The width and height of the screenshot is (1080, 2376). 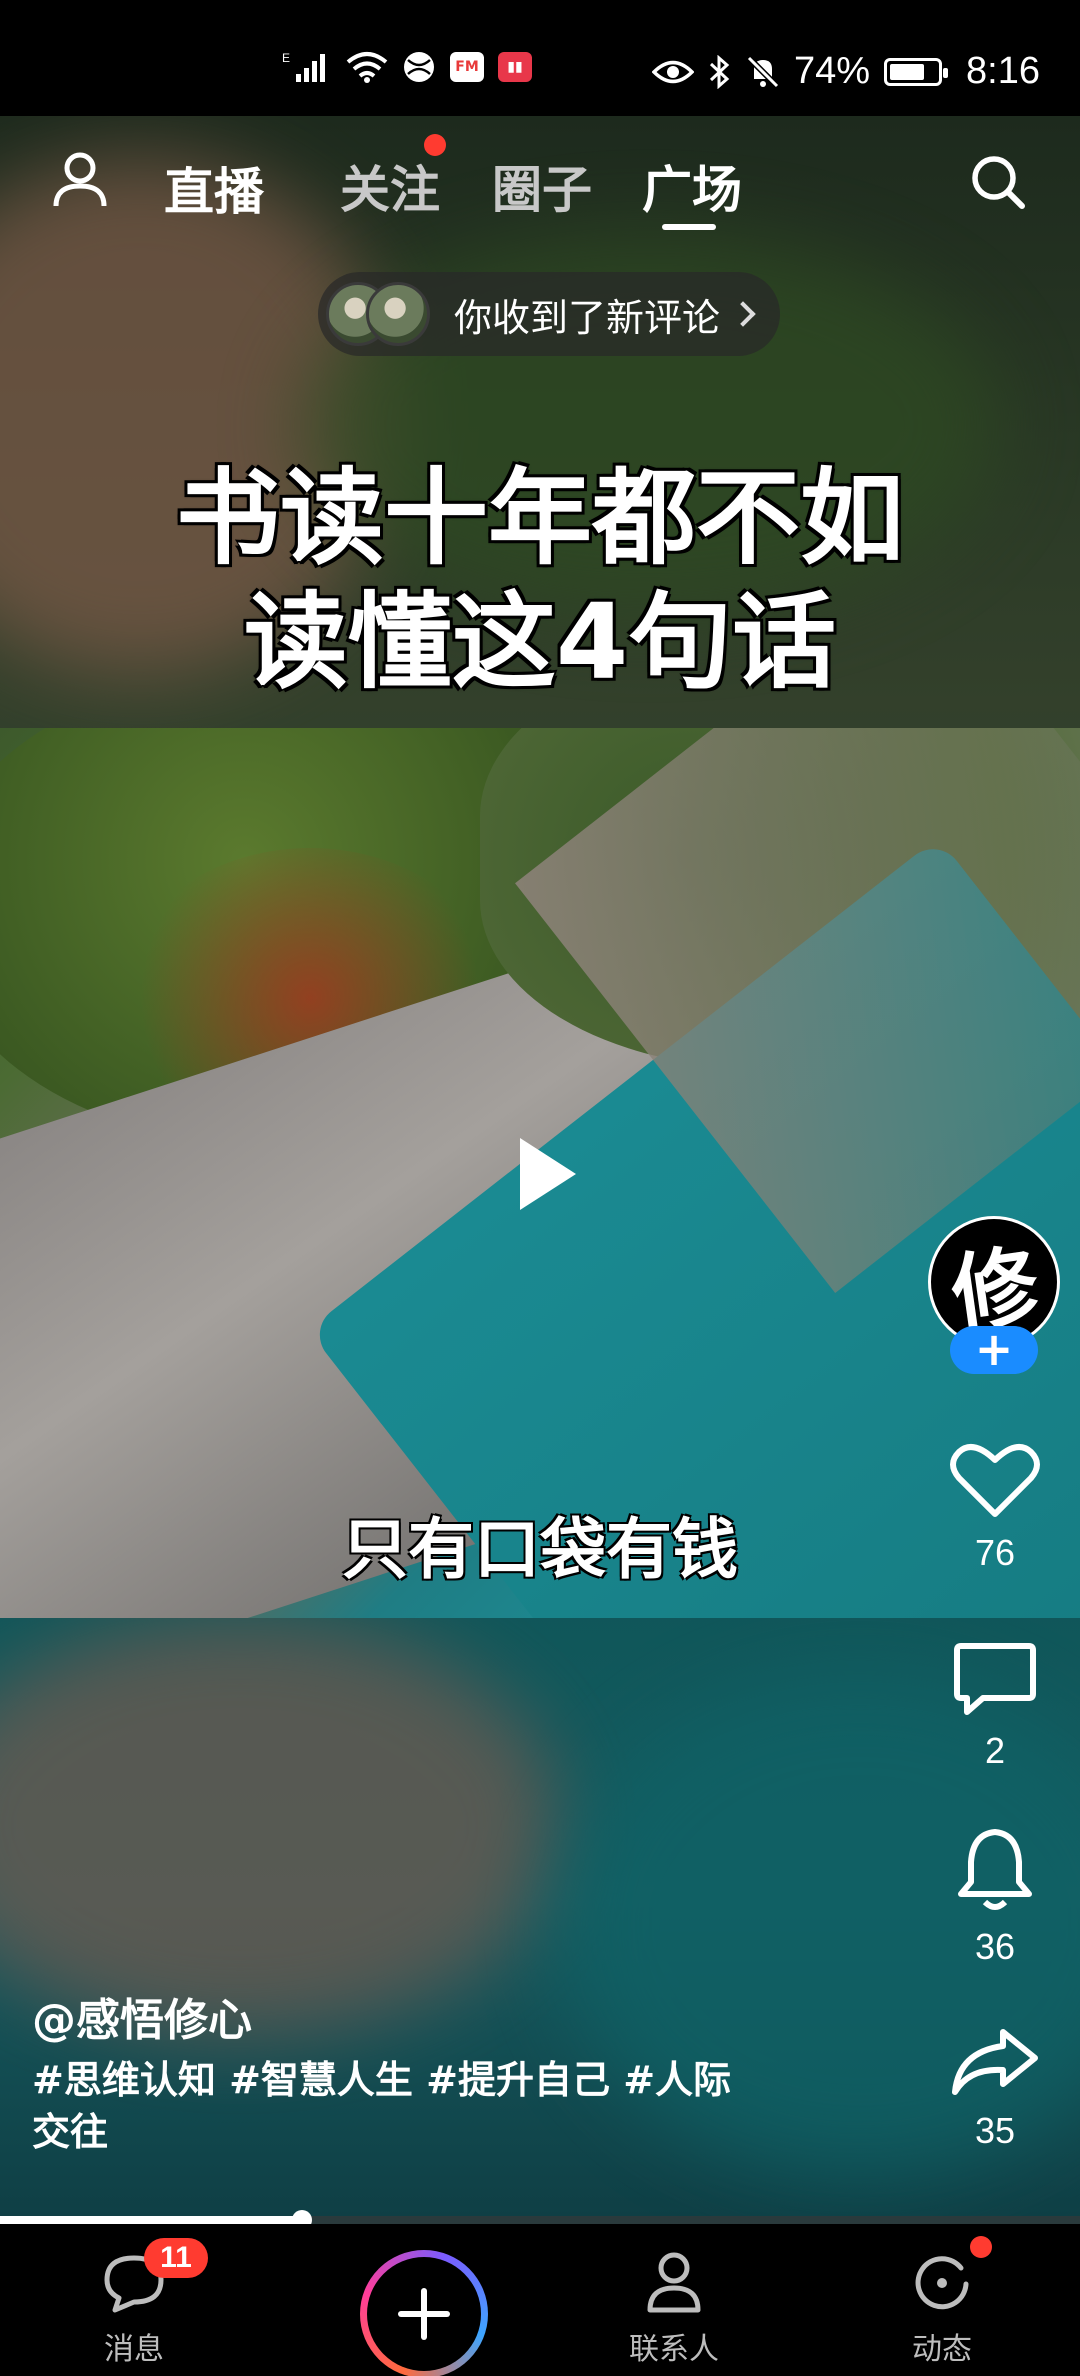 What do you see at coordinates (995, 2062) in the screenshot?
I see `share-icon` at bounding box center [995, 2062].